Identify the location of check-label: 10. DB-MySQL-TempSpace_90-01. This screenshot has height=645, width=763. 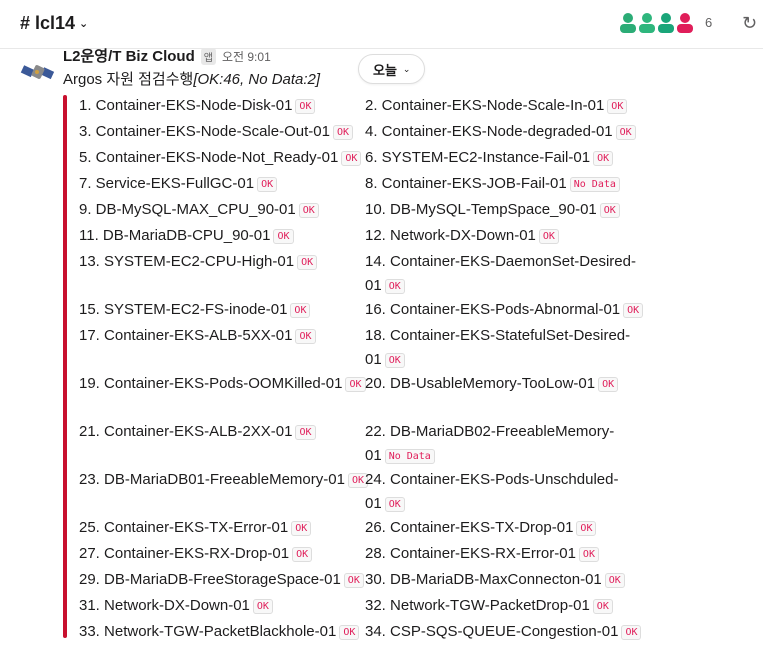
(481, 209).